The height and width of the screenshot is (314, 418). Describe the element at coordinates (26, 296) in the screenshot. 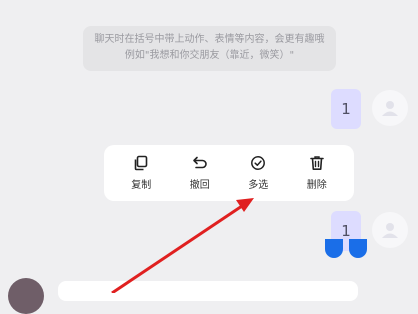

I see `contact-avatar` at that location.